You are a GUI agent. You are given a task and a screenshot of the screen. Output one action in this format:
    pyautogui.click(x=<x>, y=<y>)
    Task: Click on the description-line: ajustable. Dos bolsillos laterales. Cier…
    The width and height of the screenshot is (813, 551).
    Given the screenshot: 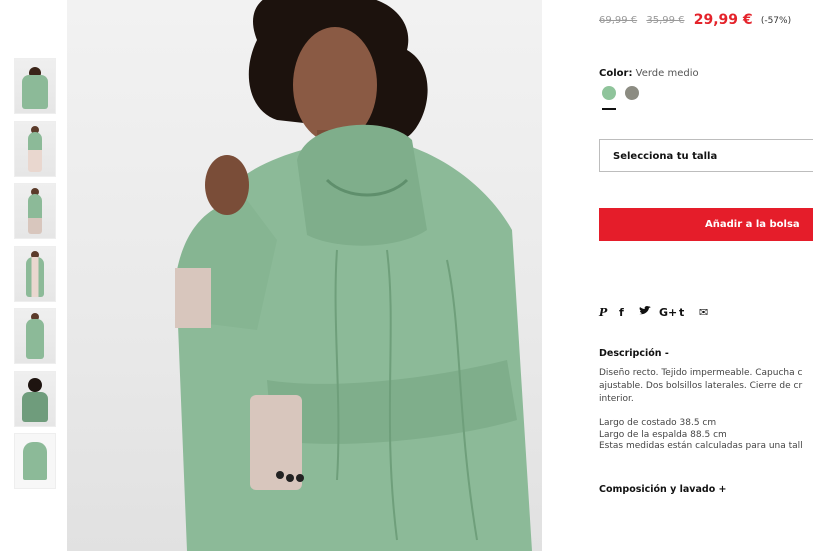 What is the action you would take?
    pyautogui.click(x=701, y=386)
    